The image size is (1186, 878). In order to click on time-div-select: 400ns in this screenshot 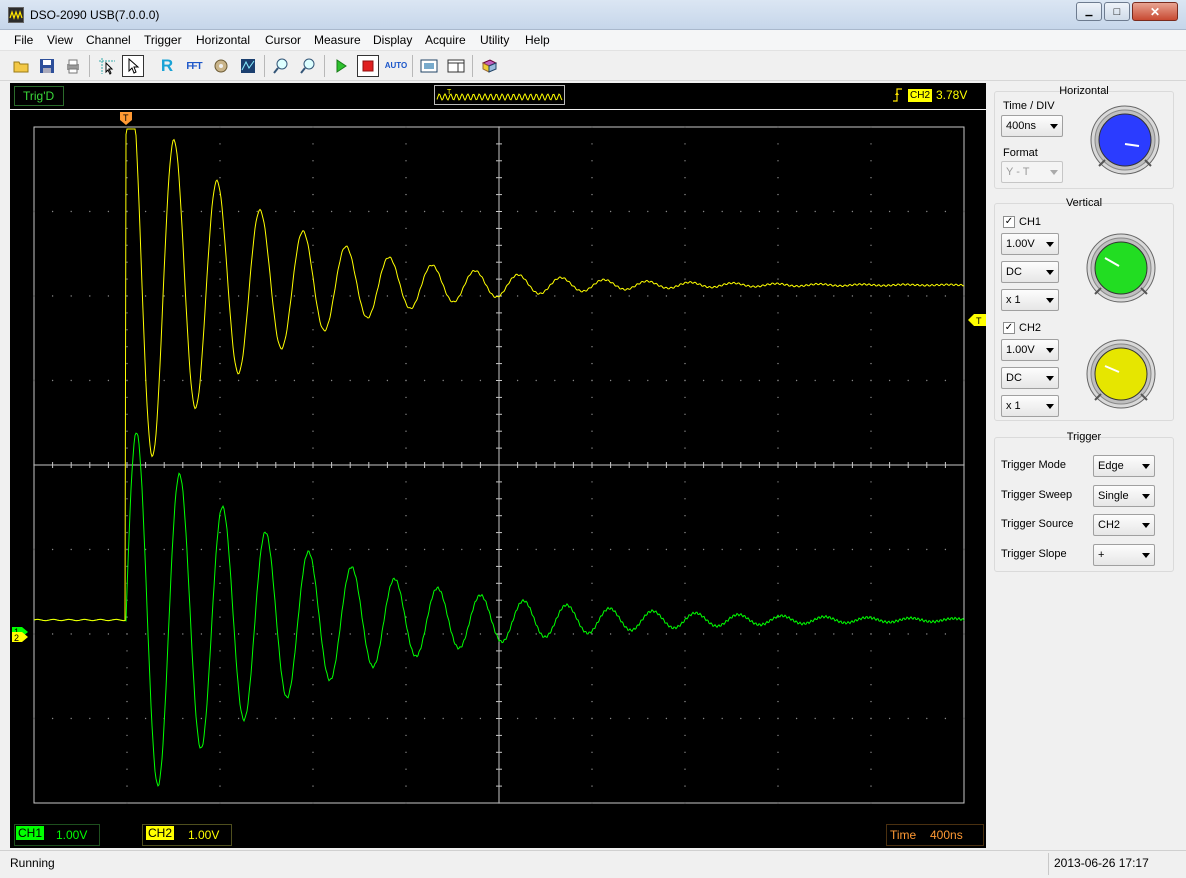, I will do `click(1032, 126)`.